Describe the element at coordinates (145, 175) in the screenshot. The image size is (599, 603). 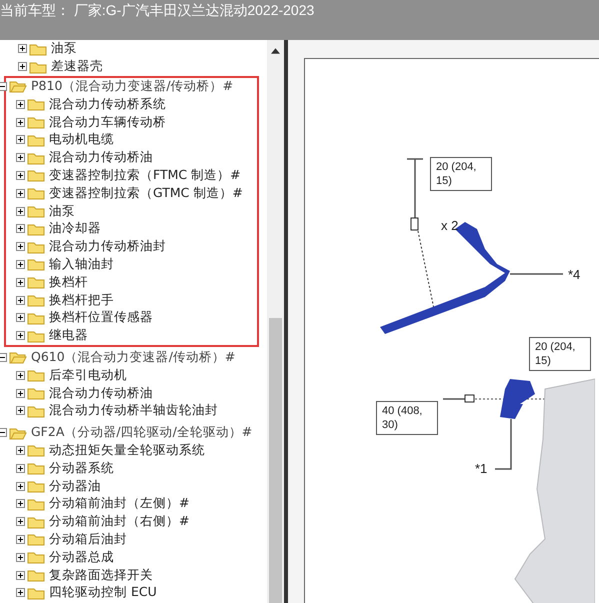
I see `tree-item: 变速器控制拉索（FTMC 制造）#` at that location.